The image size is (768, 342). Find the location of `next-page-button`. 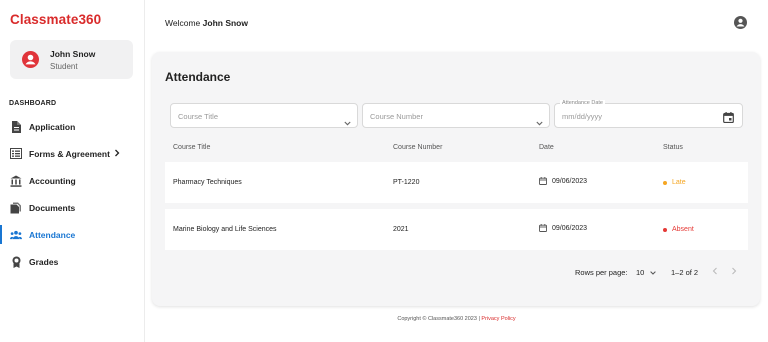

next-page-button is located at coordinates (734, 272).